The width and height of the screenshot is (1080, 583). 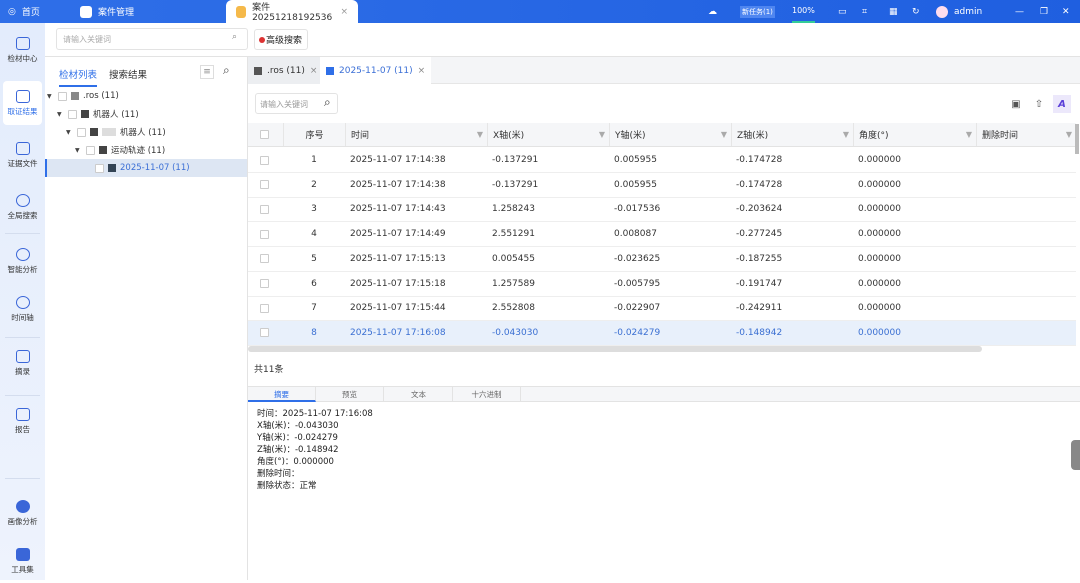 What do you see at coordinates (286, 70) in the screenshot?
I see `doc-tab-ros: .ros (11) ×` at bounding box center [286, 70].